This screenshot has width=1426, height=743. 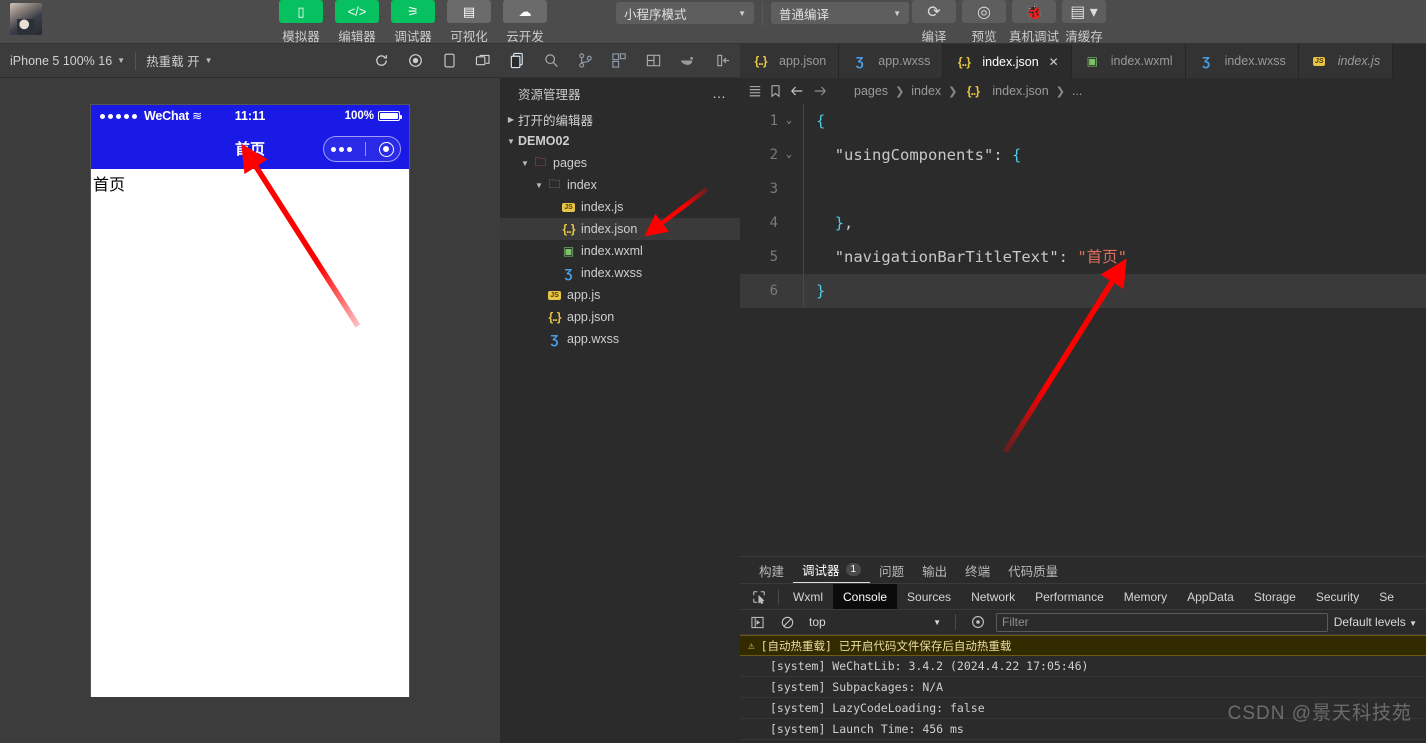 I want to click on editor-tab-label: index.wxss, so click(x=1255, y=61).